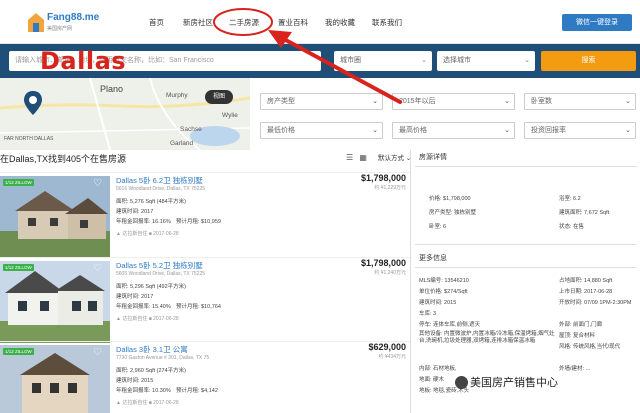 The width and height of the screenshot is (640, 413). What do you see at coordinates (383, 61) in the screenshot?
I see `city-circle-select: 城市圈 ⌄` at bounding box center [383, 61].